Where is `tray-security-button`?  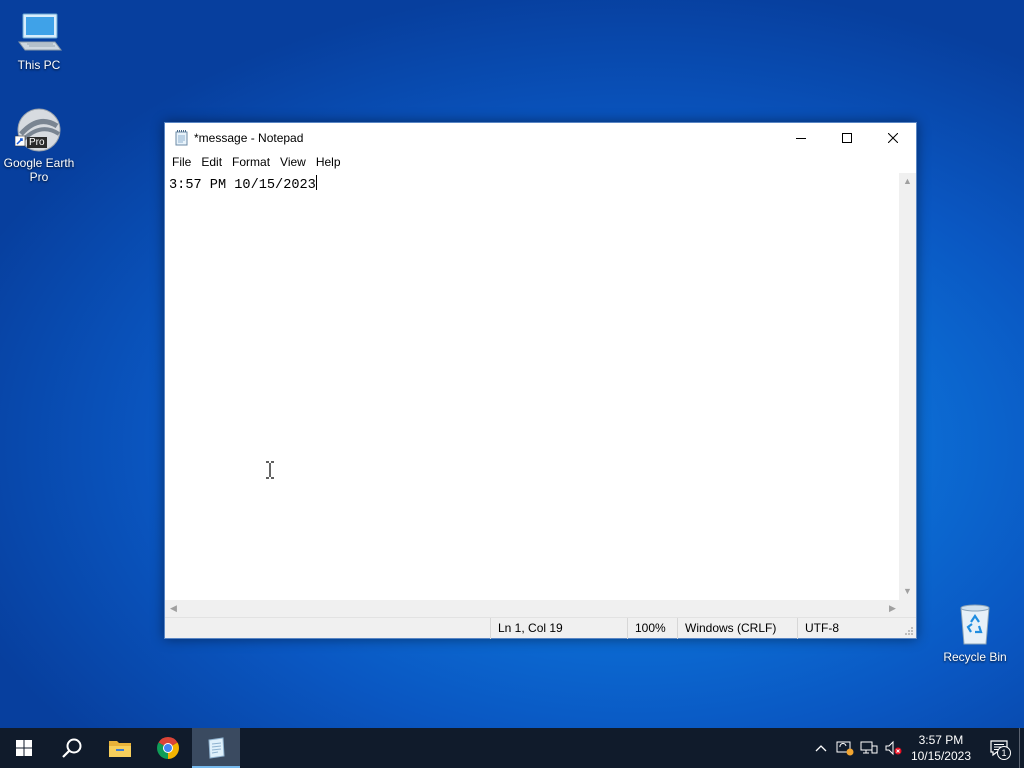
tray-security-button is located at coordinates (845, 748).